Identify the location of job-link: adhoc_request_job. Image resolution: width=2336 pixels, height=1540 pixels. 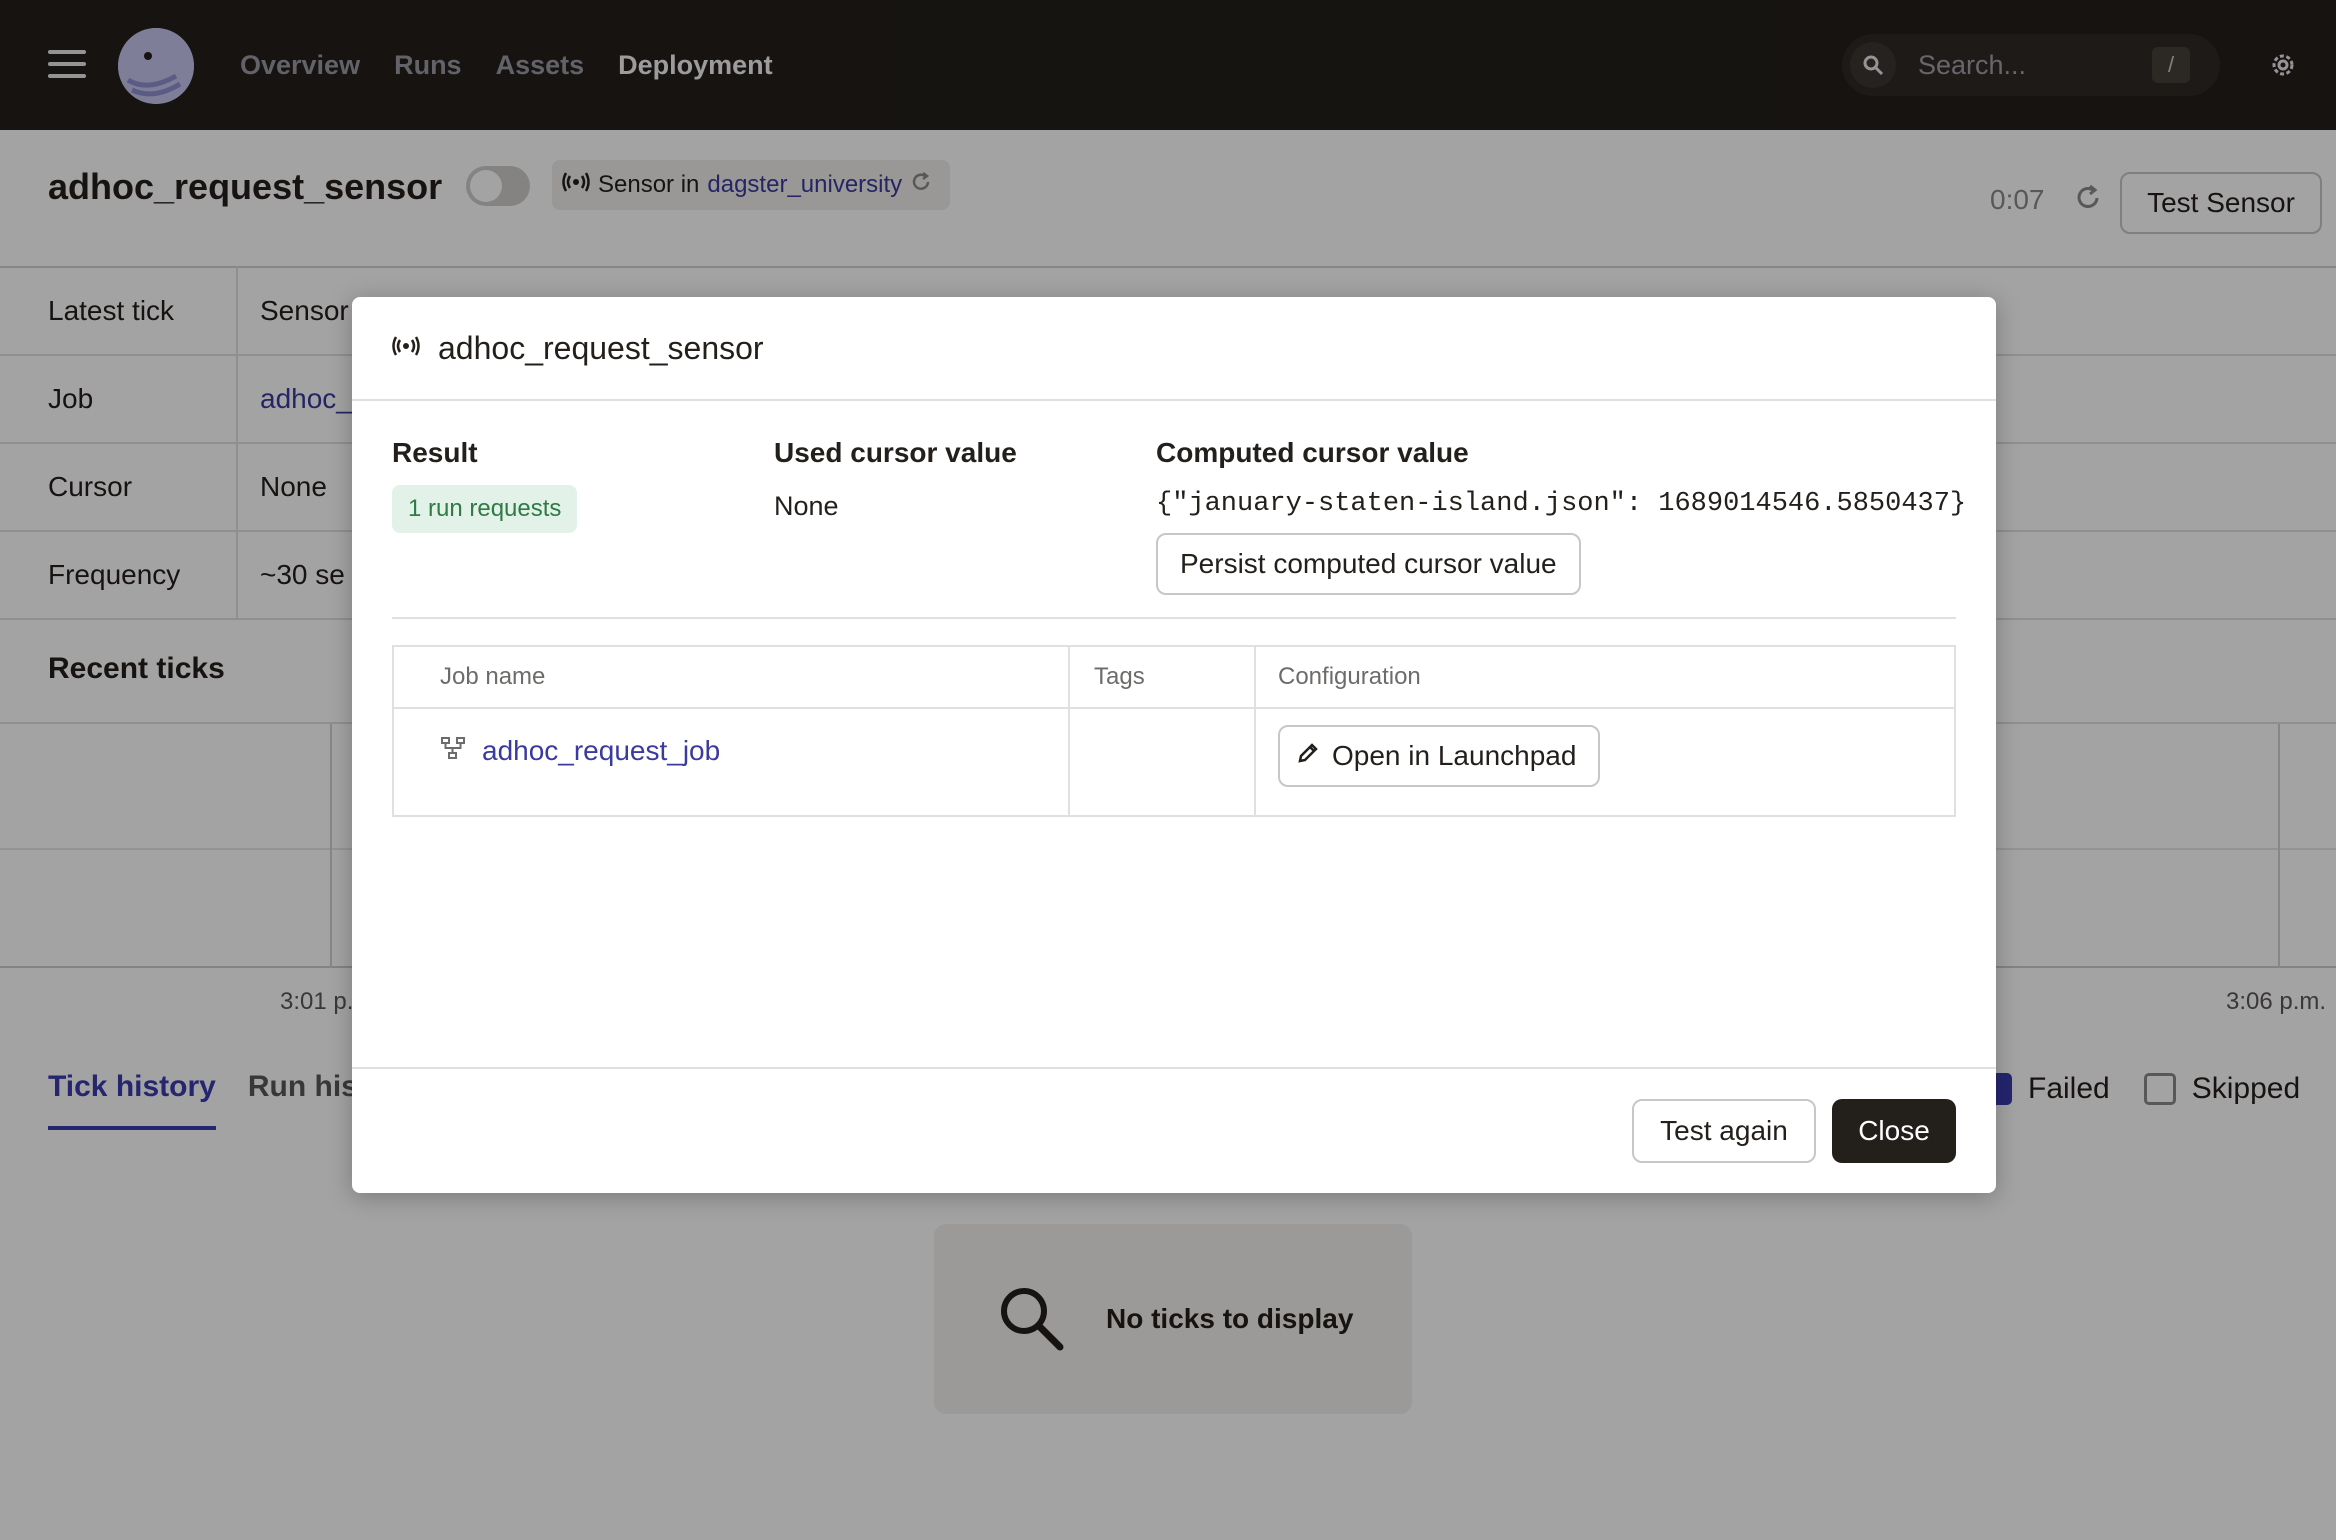
(601, 751).